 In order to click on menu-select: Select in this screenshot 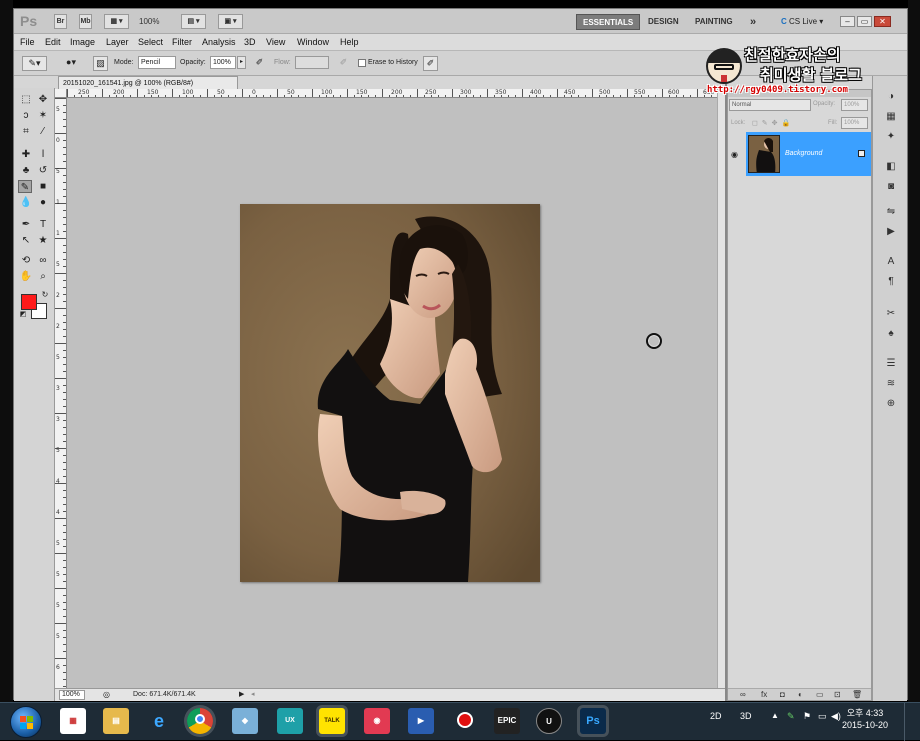, I will do `click(150, 42)`.